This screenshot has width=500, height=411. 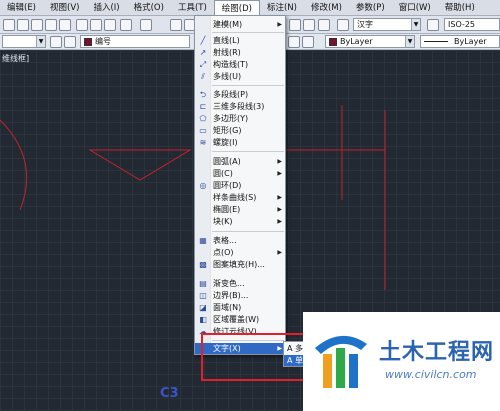 I want to click on menu-item-line: ╱ 直线(L), so click(x=240, y=40).